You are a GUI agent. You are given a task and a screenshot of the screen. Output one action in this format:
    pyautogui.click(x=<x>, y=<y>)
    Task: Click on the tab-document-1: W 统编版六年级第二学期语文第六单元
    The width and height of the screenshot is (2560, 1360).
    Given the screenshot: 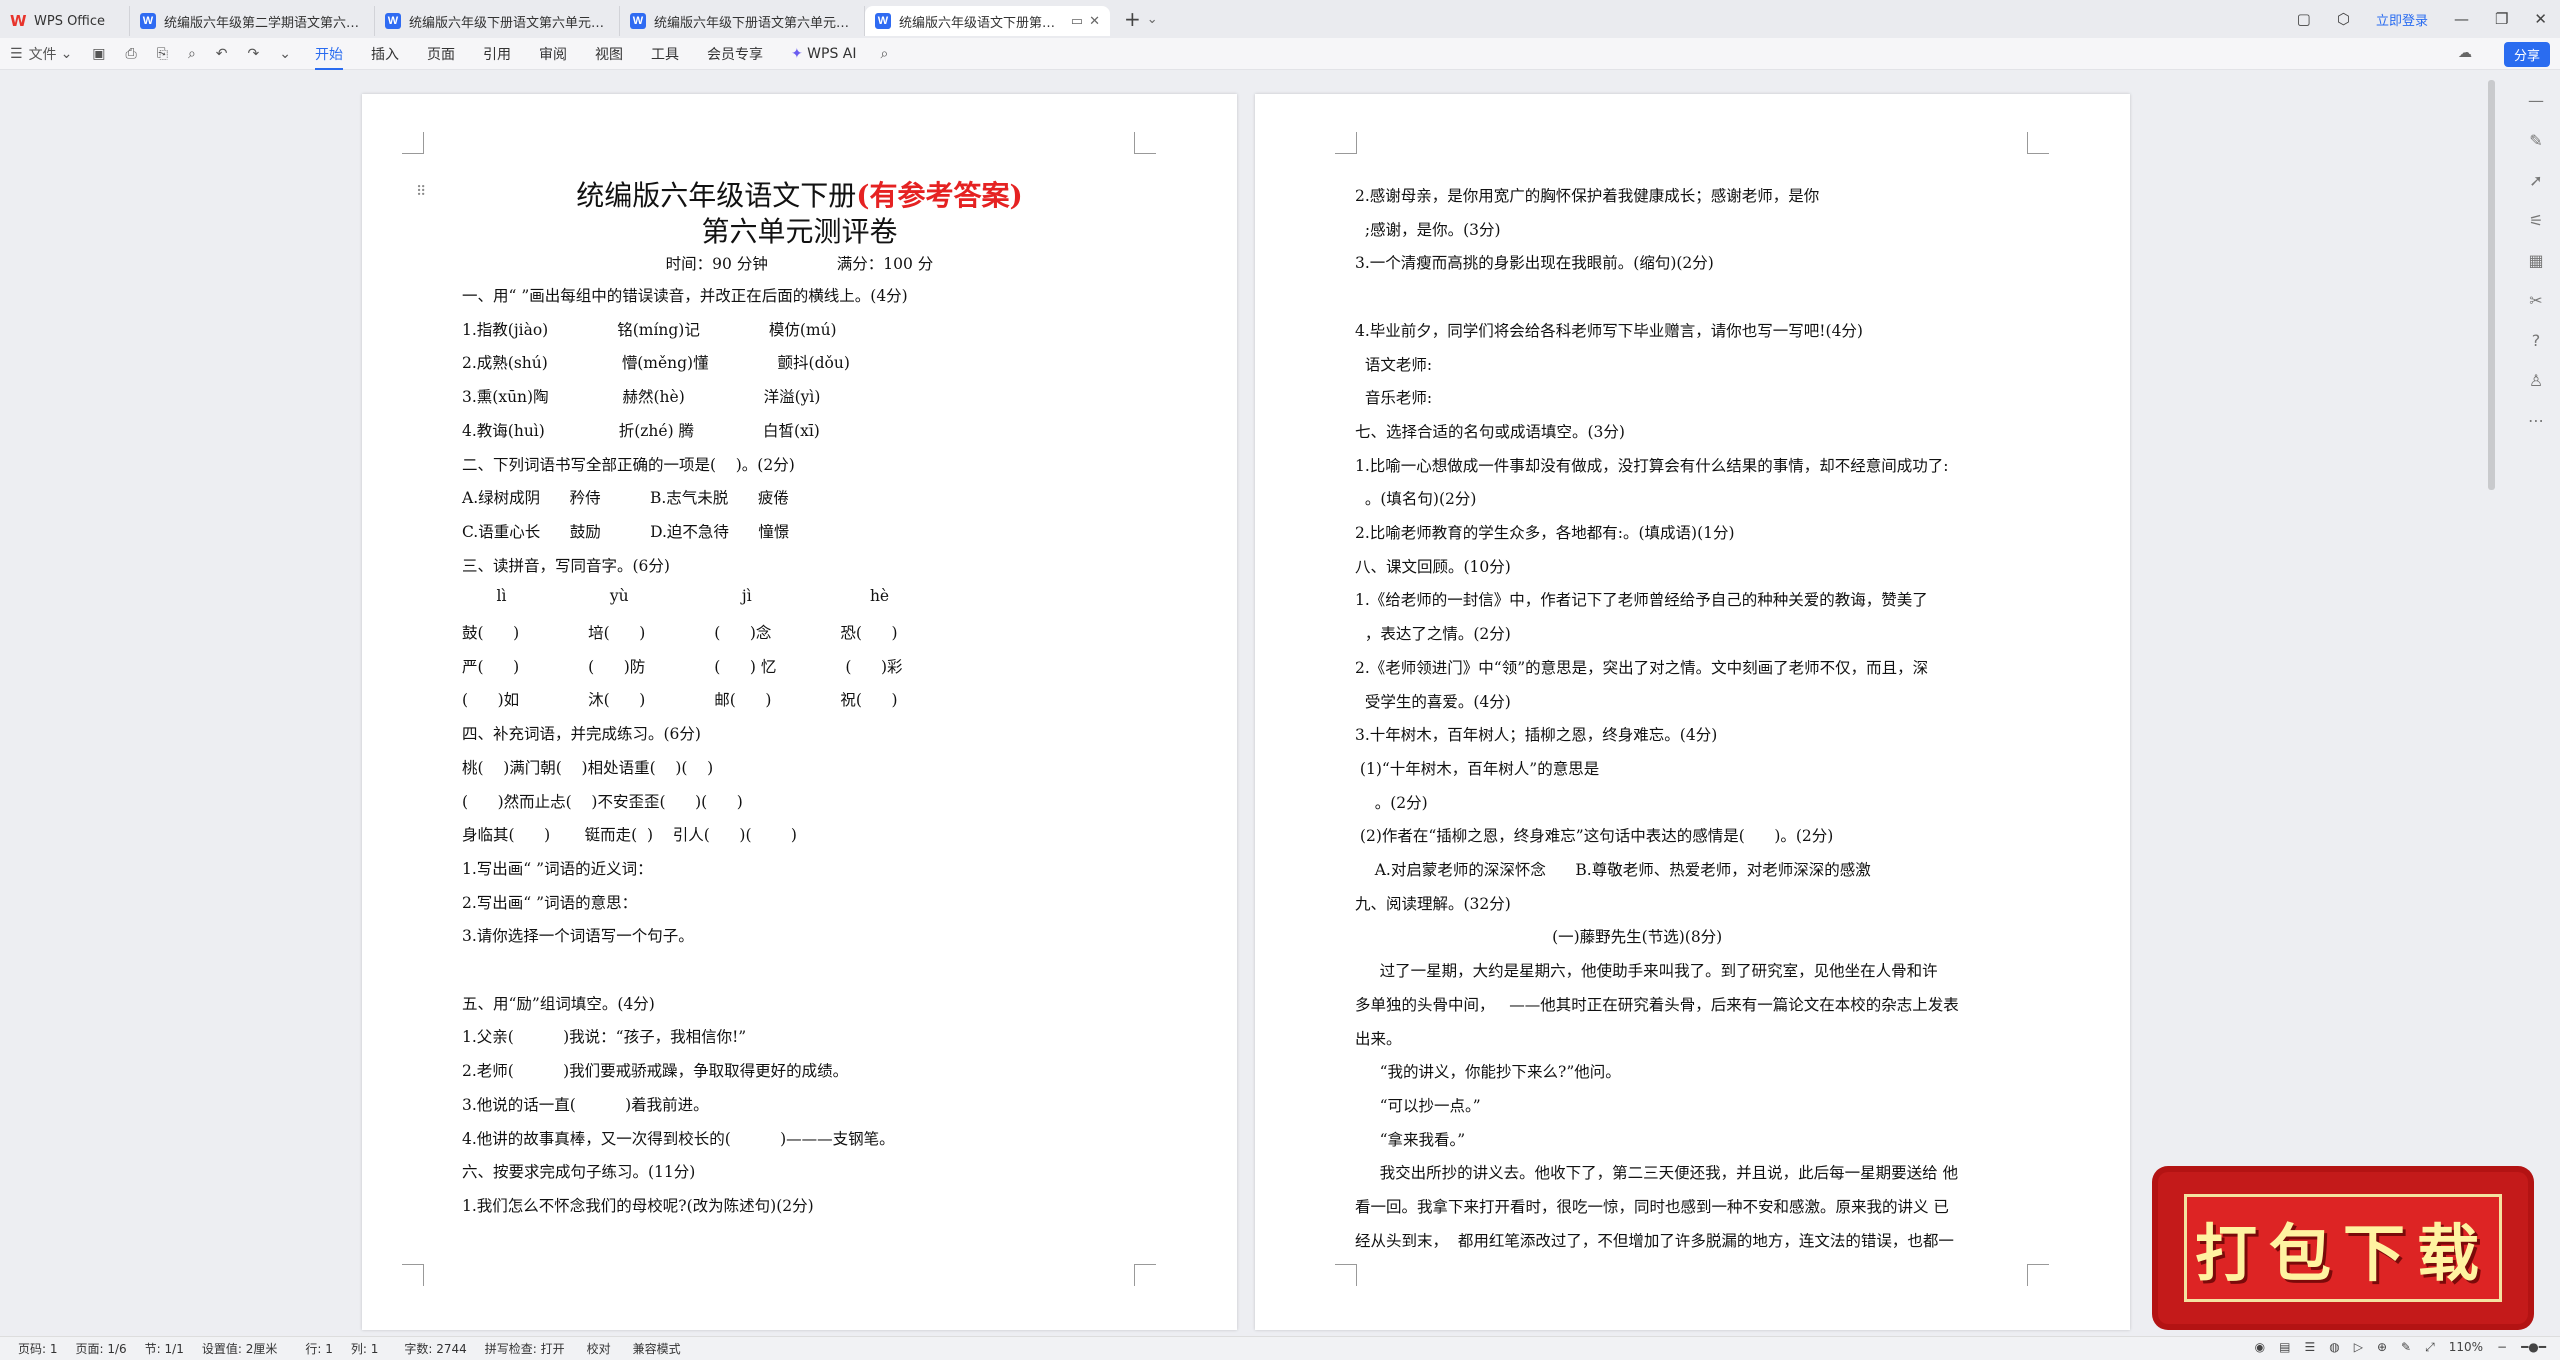 What is the action you would take?
    pyautogui.click(x=252, y=21)
    